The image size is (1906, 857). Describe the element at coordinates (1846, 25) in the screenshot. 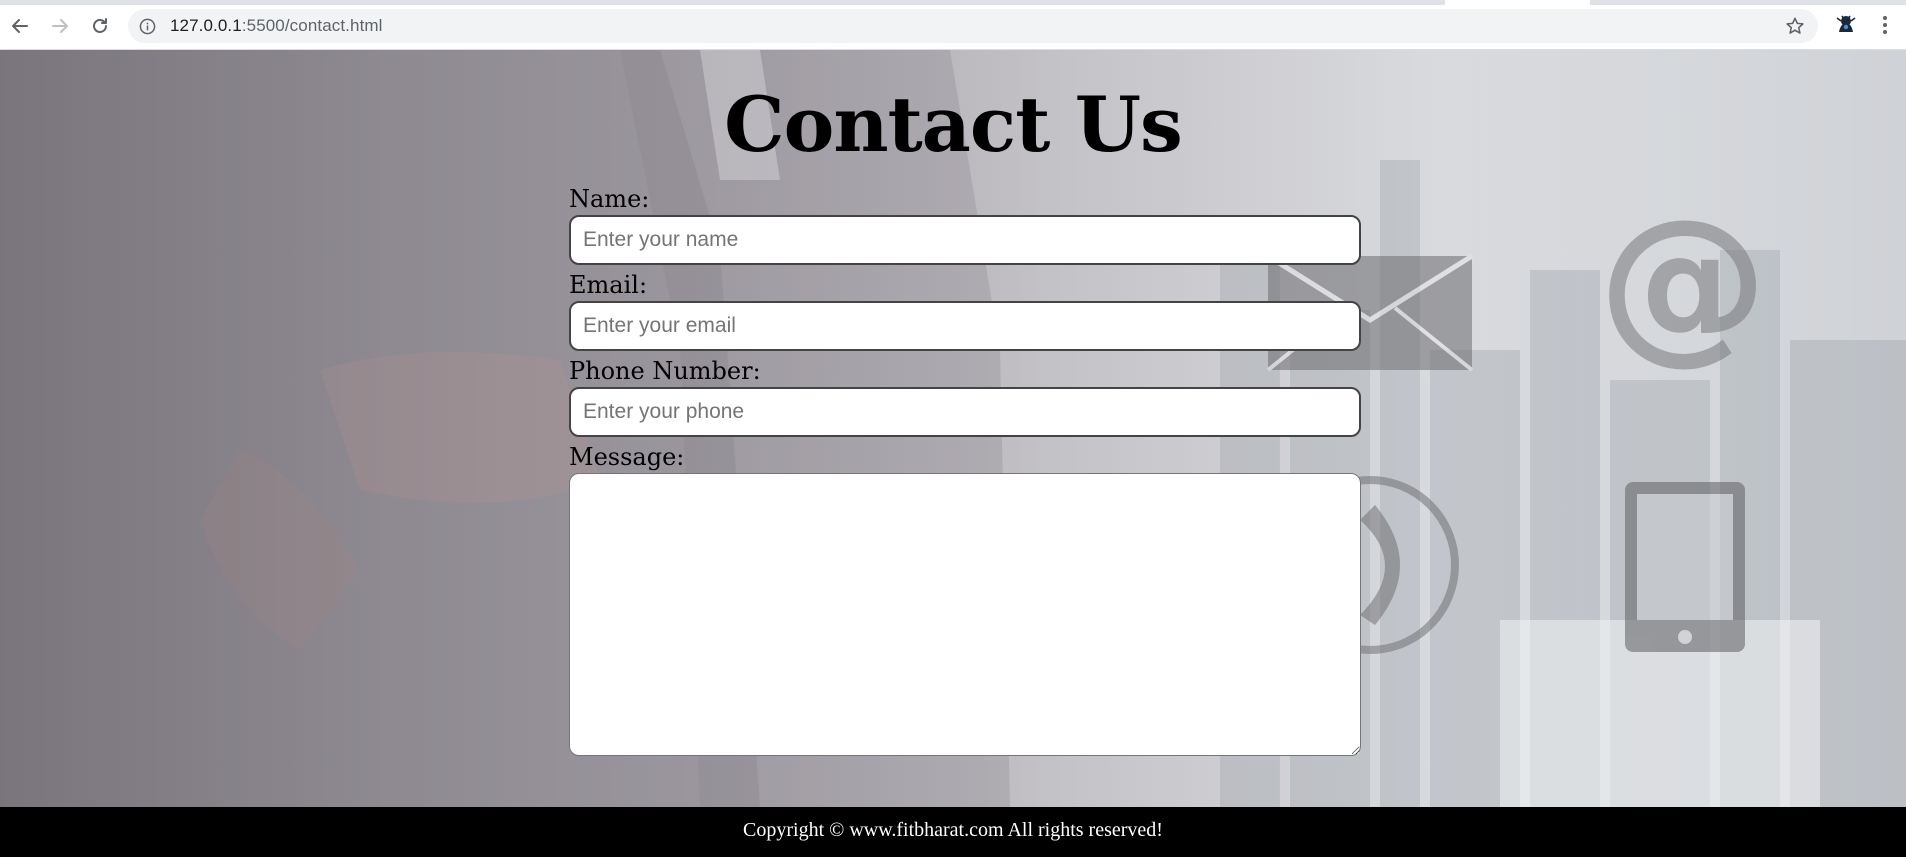

I see `extension-icon` at that location.